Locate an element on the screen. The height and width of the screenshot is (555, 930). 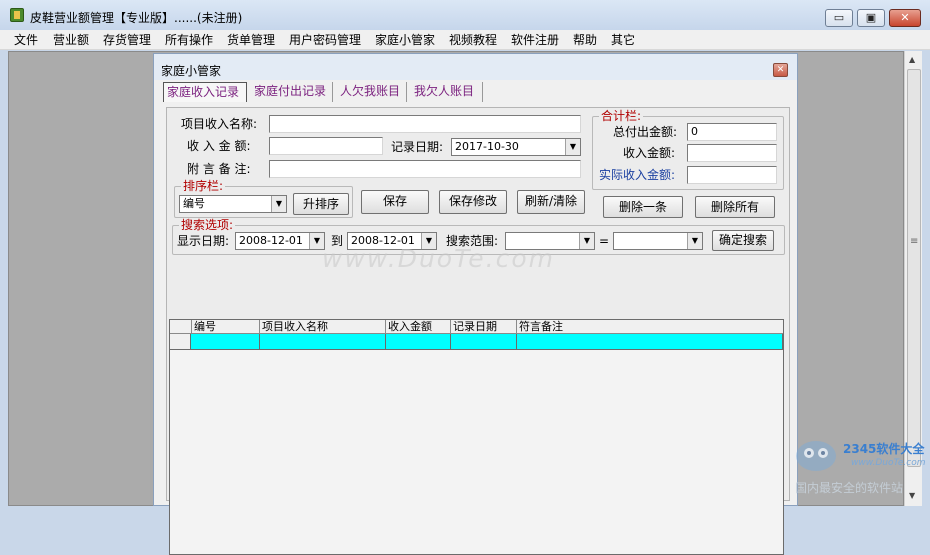
close-button: ✕ is located at coordinates (905, 18).